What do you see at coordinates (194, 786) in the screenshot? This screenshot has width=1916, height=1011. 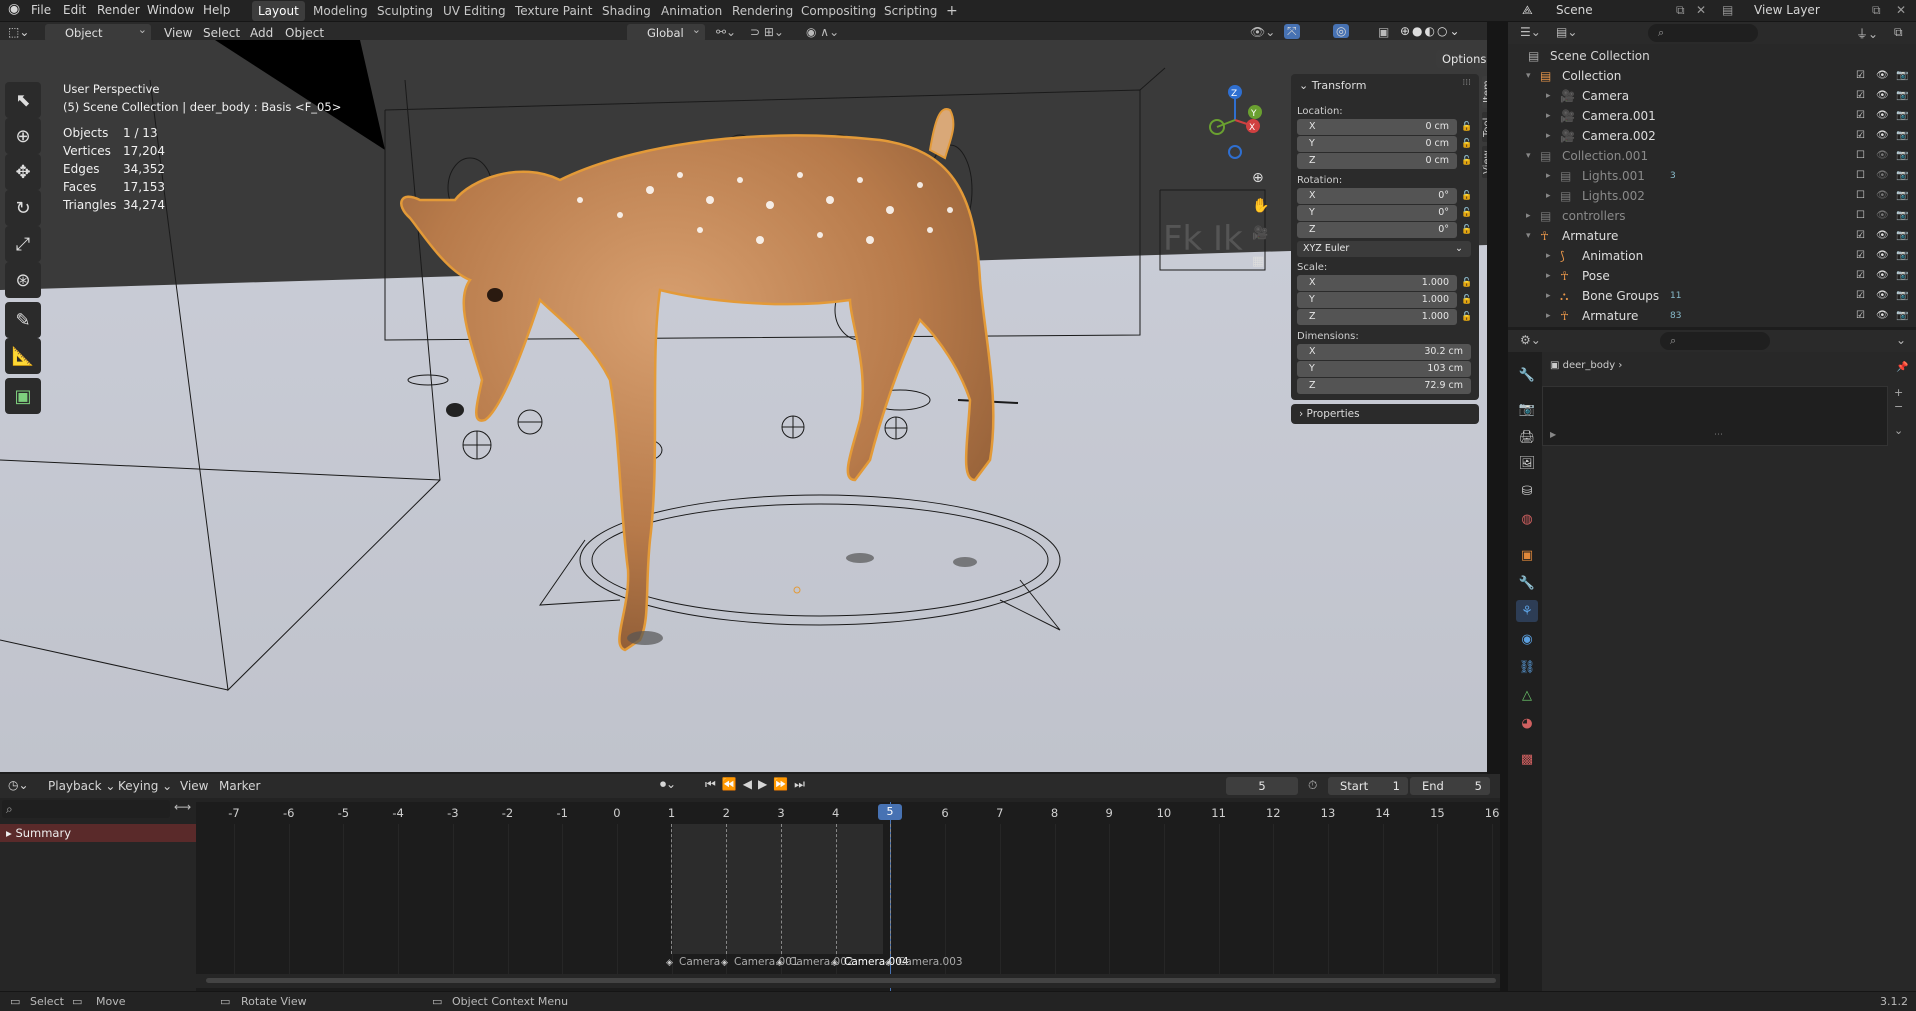 I see `menu-timeline-view: View` at bounding box center [194, 786].